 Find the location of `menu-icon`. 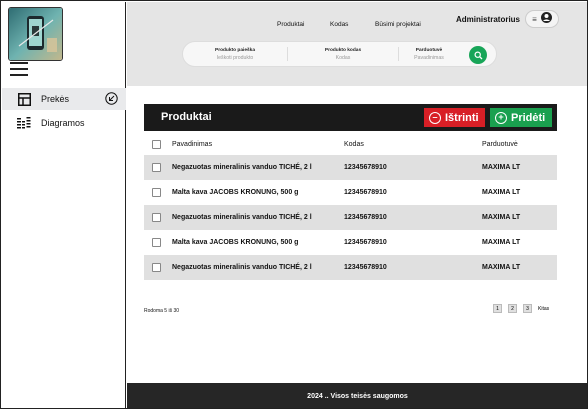

menu-icon is located at coordinates (19, 69).